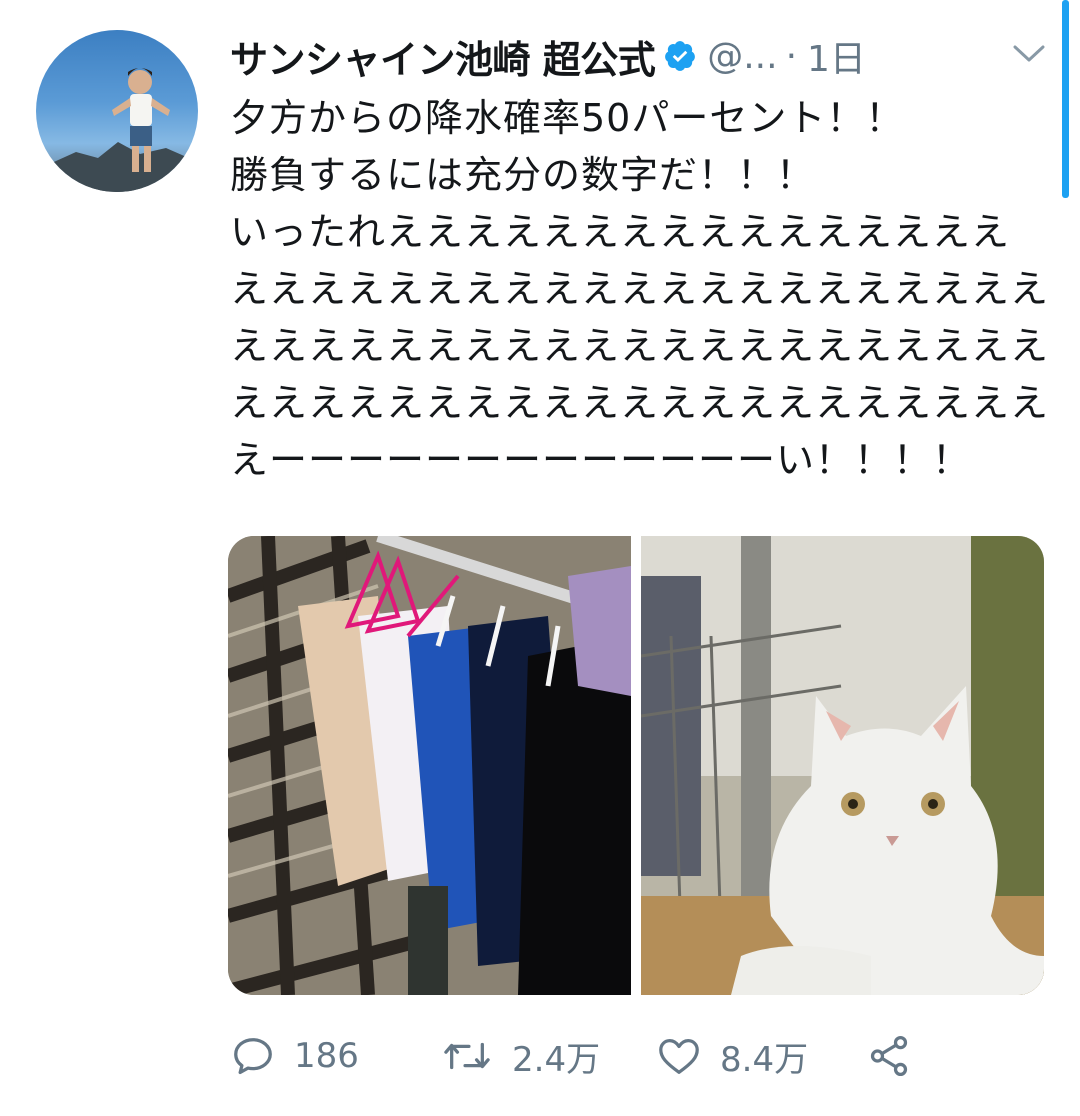 The image size is (1080, 1116). What do you see at coordinates (601, 460) in the screenshot?
I see `tweet-text-line: えーーーーーーーーーーーーーい！！！！` at bounding box center [601, 460].